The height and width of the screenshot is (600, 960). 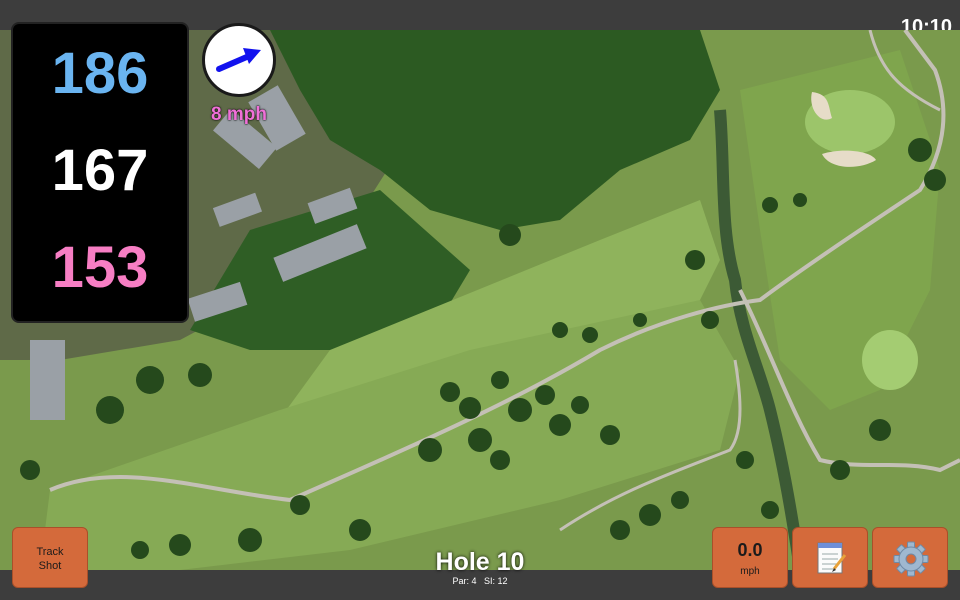 I want to click on hole-par: Par: 4, so click(x=464, y=581).